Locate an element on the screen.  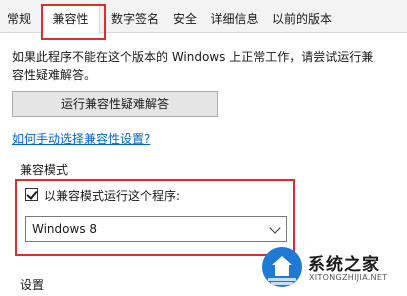
watermark-title: 系统之家 is located at coordinates (344, 265).